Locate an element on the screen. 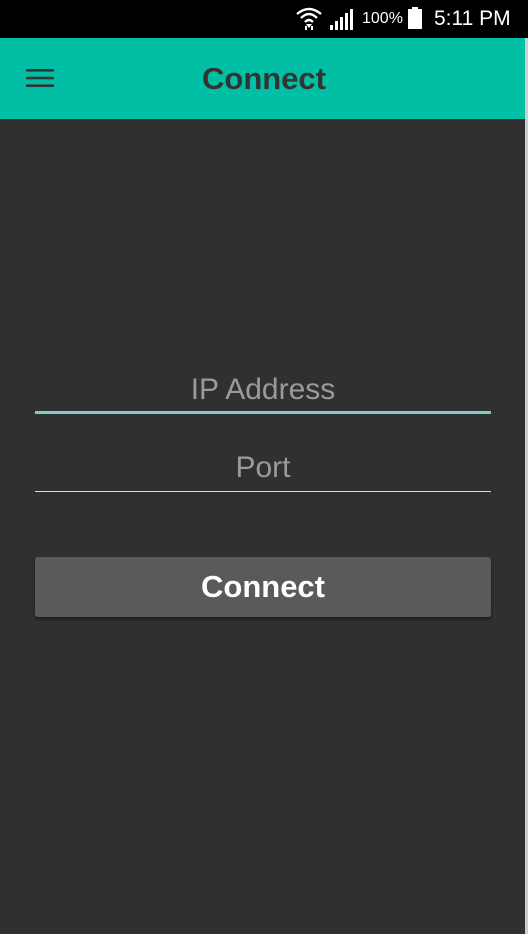 The height and width of the screenshot is (934, 528). page-title: Connect is located at coordinates (264, 78).